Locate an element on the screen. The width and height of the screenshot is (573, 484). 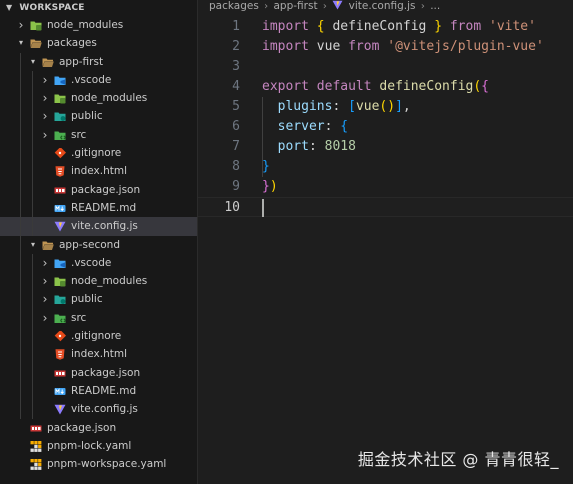
vscode-folder-icon is located at coordinates (60, 263).